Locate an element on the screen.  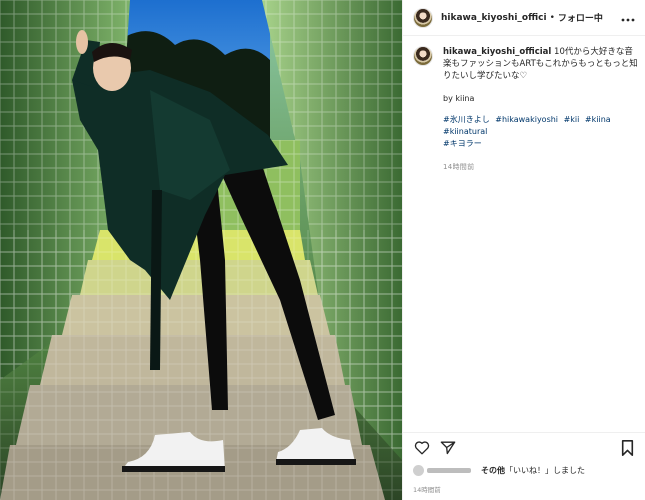
likes-quote: 「いいね！」 is located at coordinates (529, 470).